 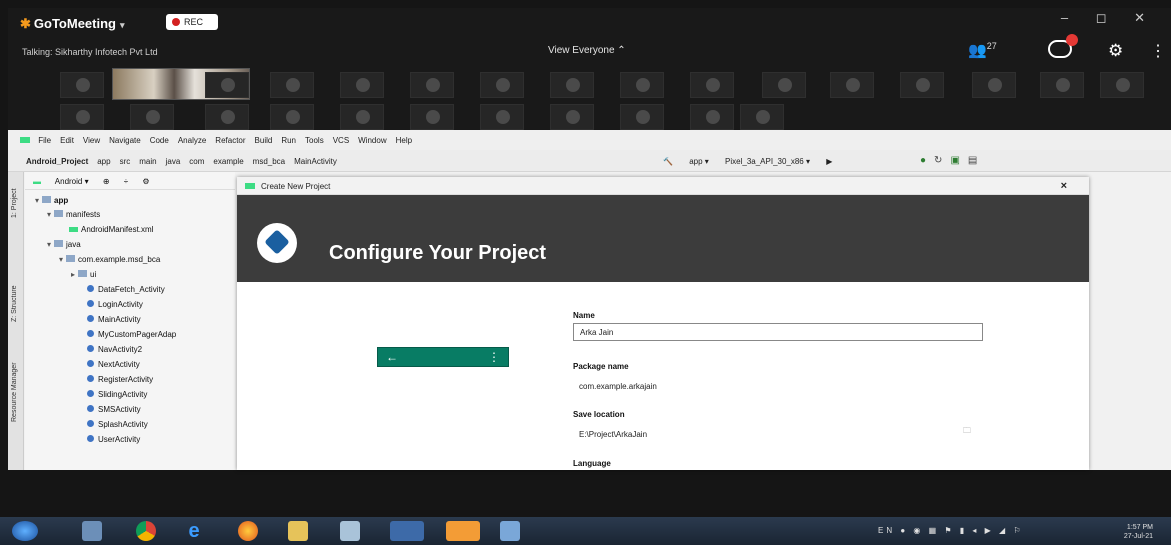 What do you see at coordinates (927, 160) in the screenshot?
I see `debug-icon: ●` at bounding box center [927, 160].